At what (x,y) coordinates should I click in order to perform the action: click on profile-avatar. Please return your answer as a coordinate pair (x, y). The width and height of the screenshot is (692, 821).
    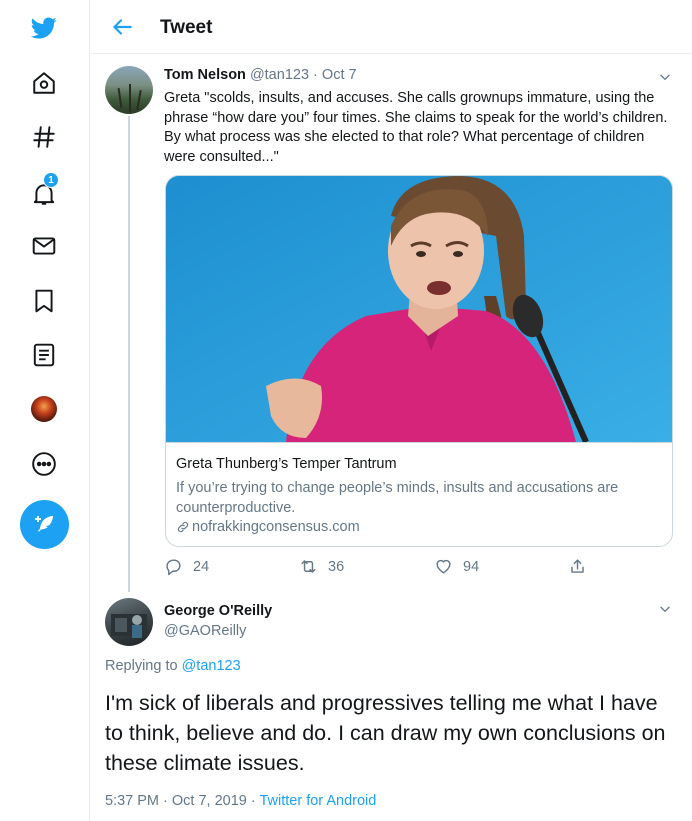
    Looking at the image, I should click on (44, 409).